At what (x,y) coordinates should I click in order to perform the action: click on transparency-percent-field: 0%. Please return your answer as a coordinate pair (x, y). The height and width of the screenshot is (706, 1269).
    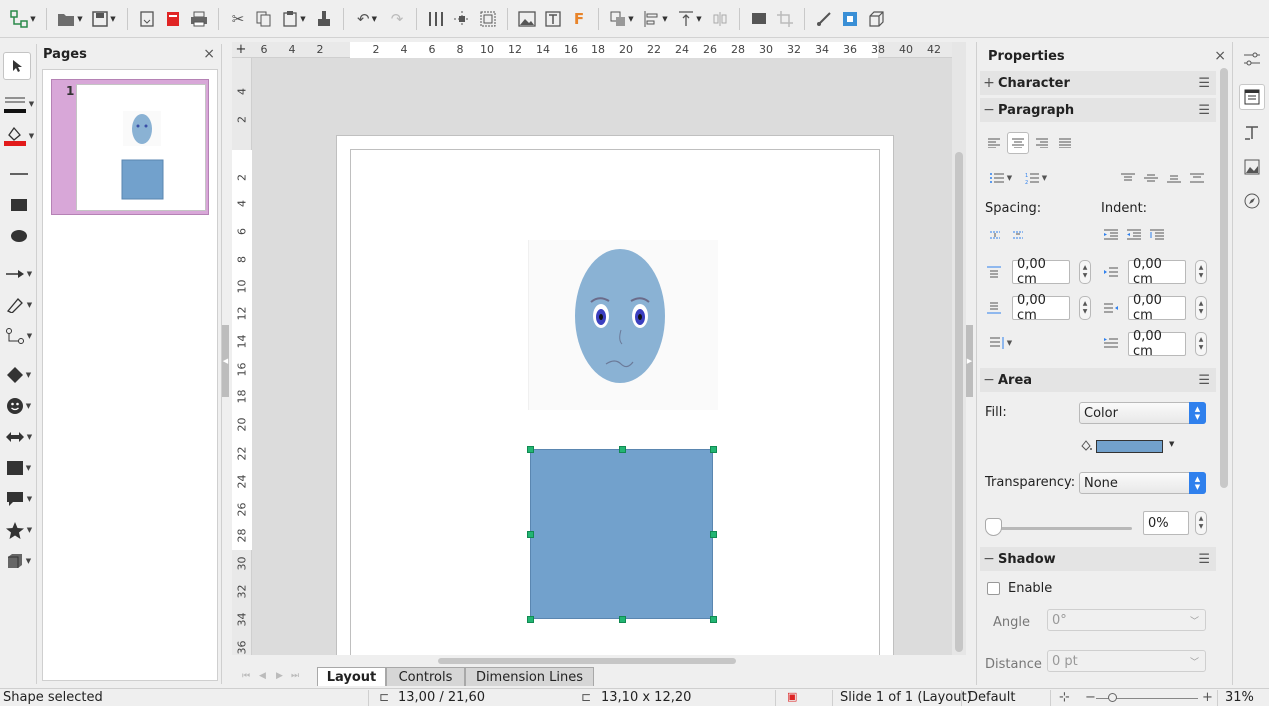
    Looking at the image, I should click on (1166, 523).